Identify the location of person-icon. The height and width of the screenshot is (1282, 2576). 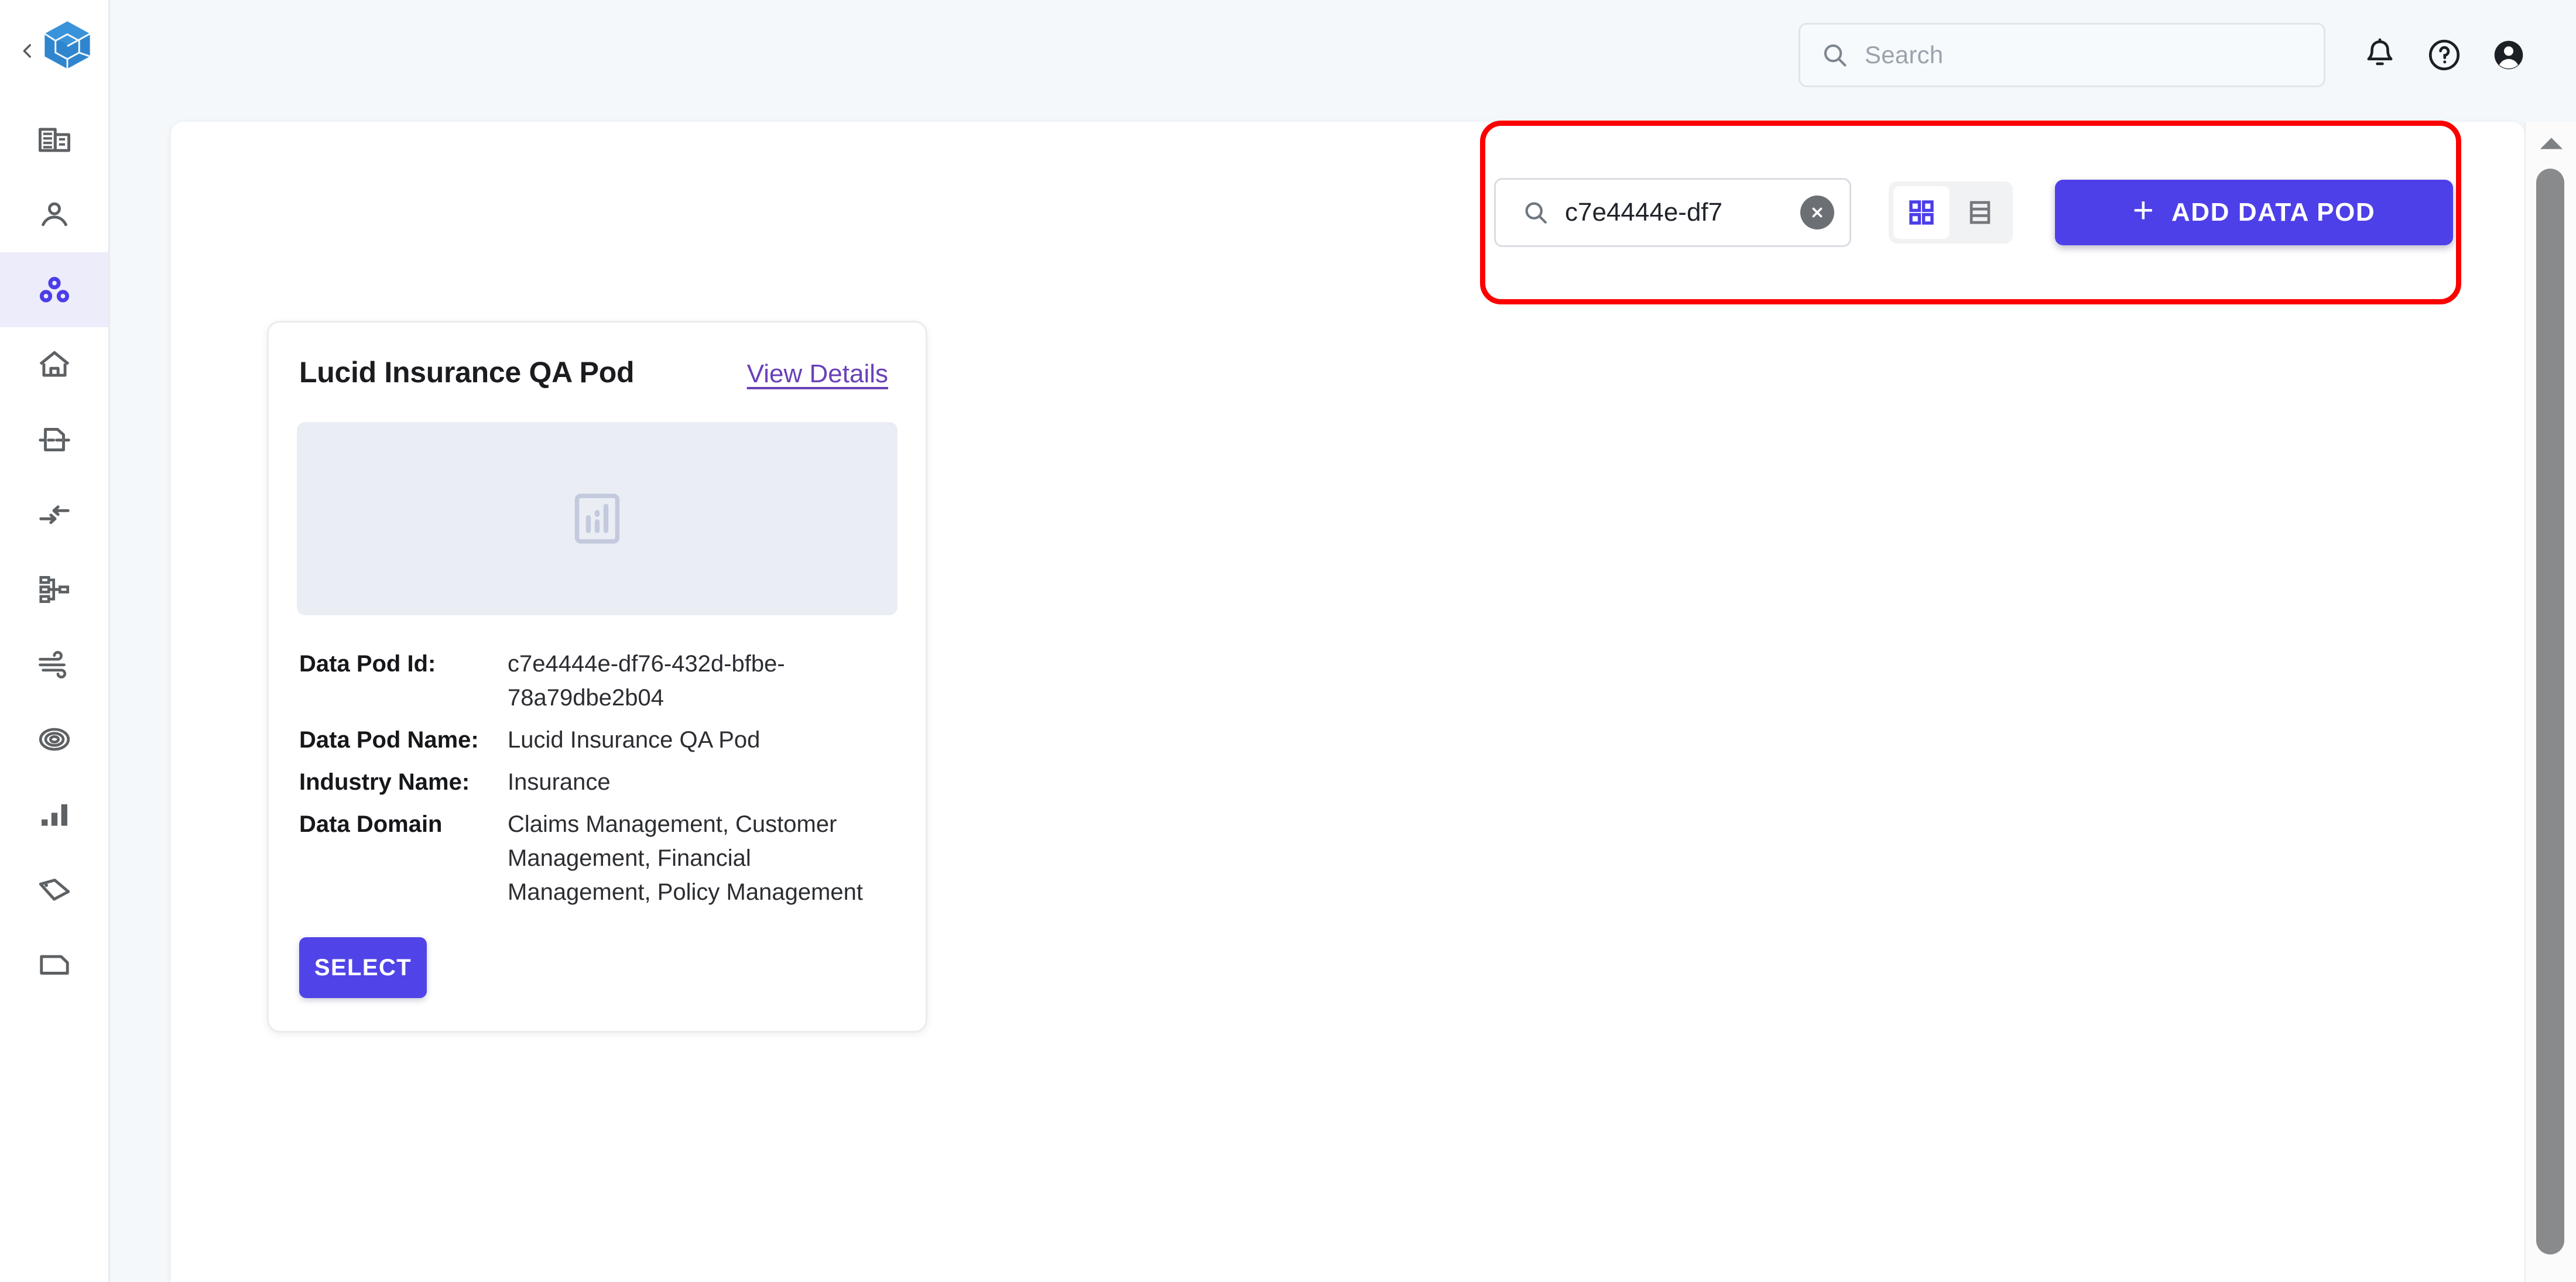
(54, 215).